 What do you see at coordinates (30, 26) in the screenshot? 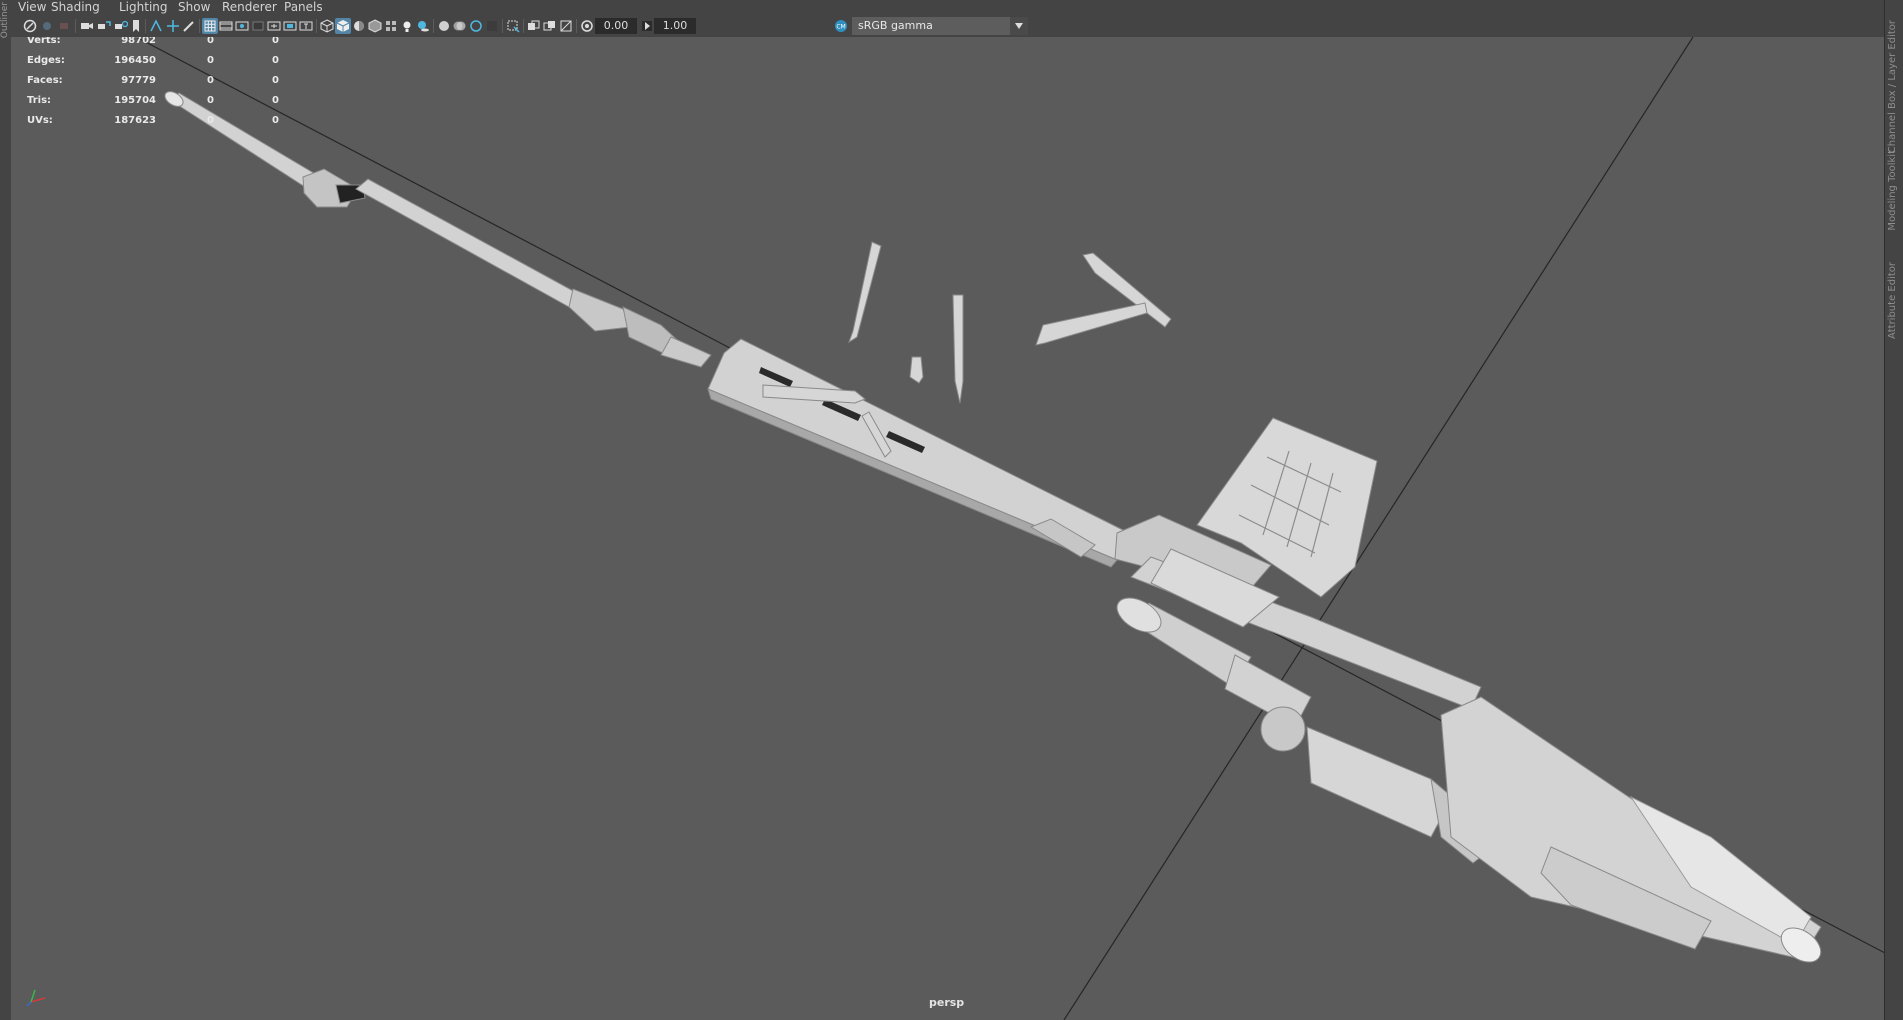
I see `select-camera-icon` at bounding box center [30, 26].